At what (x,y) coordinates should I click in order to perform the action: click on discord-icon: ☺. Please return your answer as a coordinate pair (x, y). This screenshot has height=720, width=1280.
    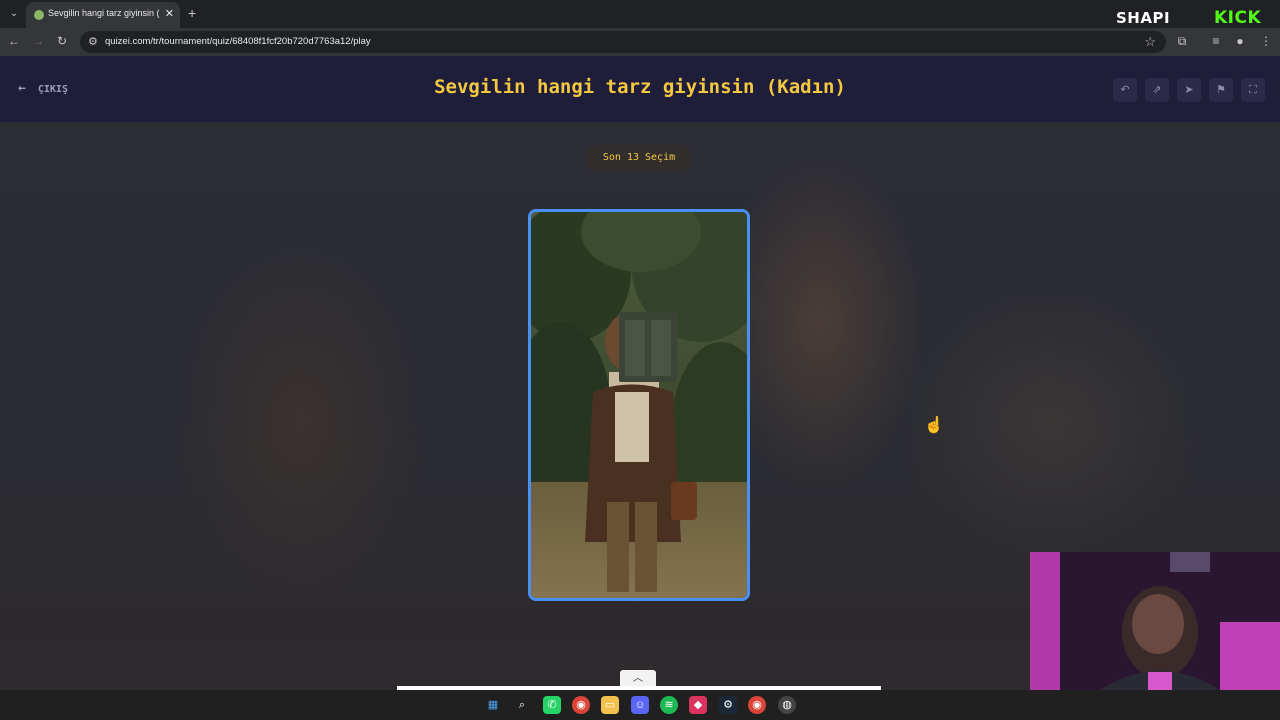
    Looking at the image, I should click on (640, 705).